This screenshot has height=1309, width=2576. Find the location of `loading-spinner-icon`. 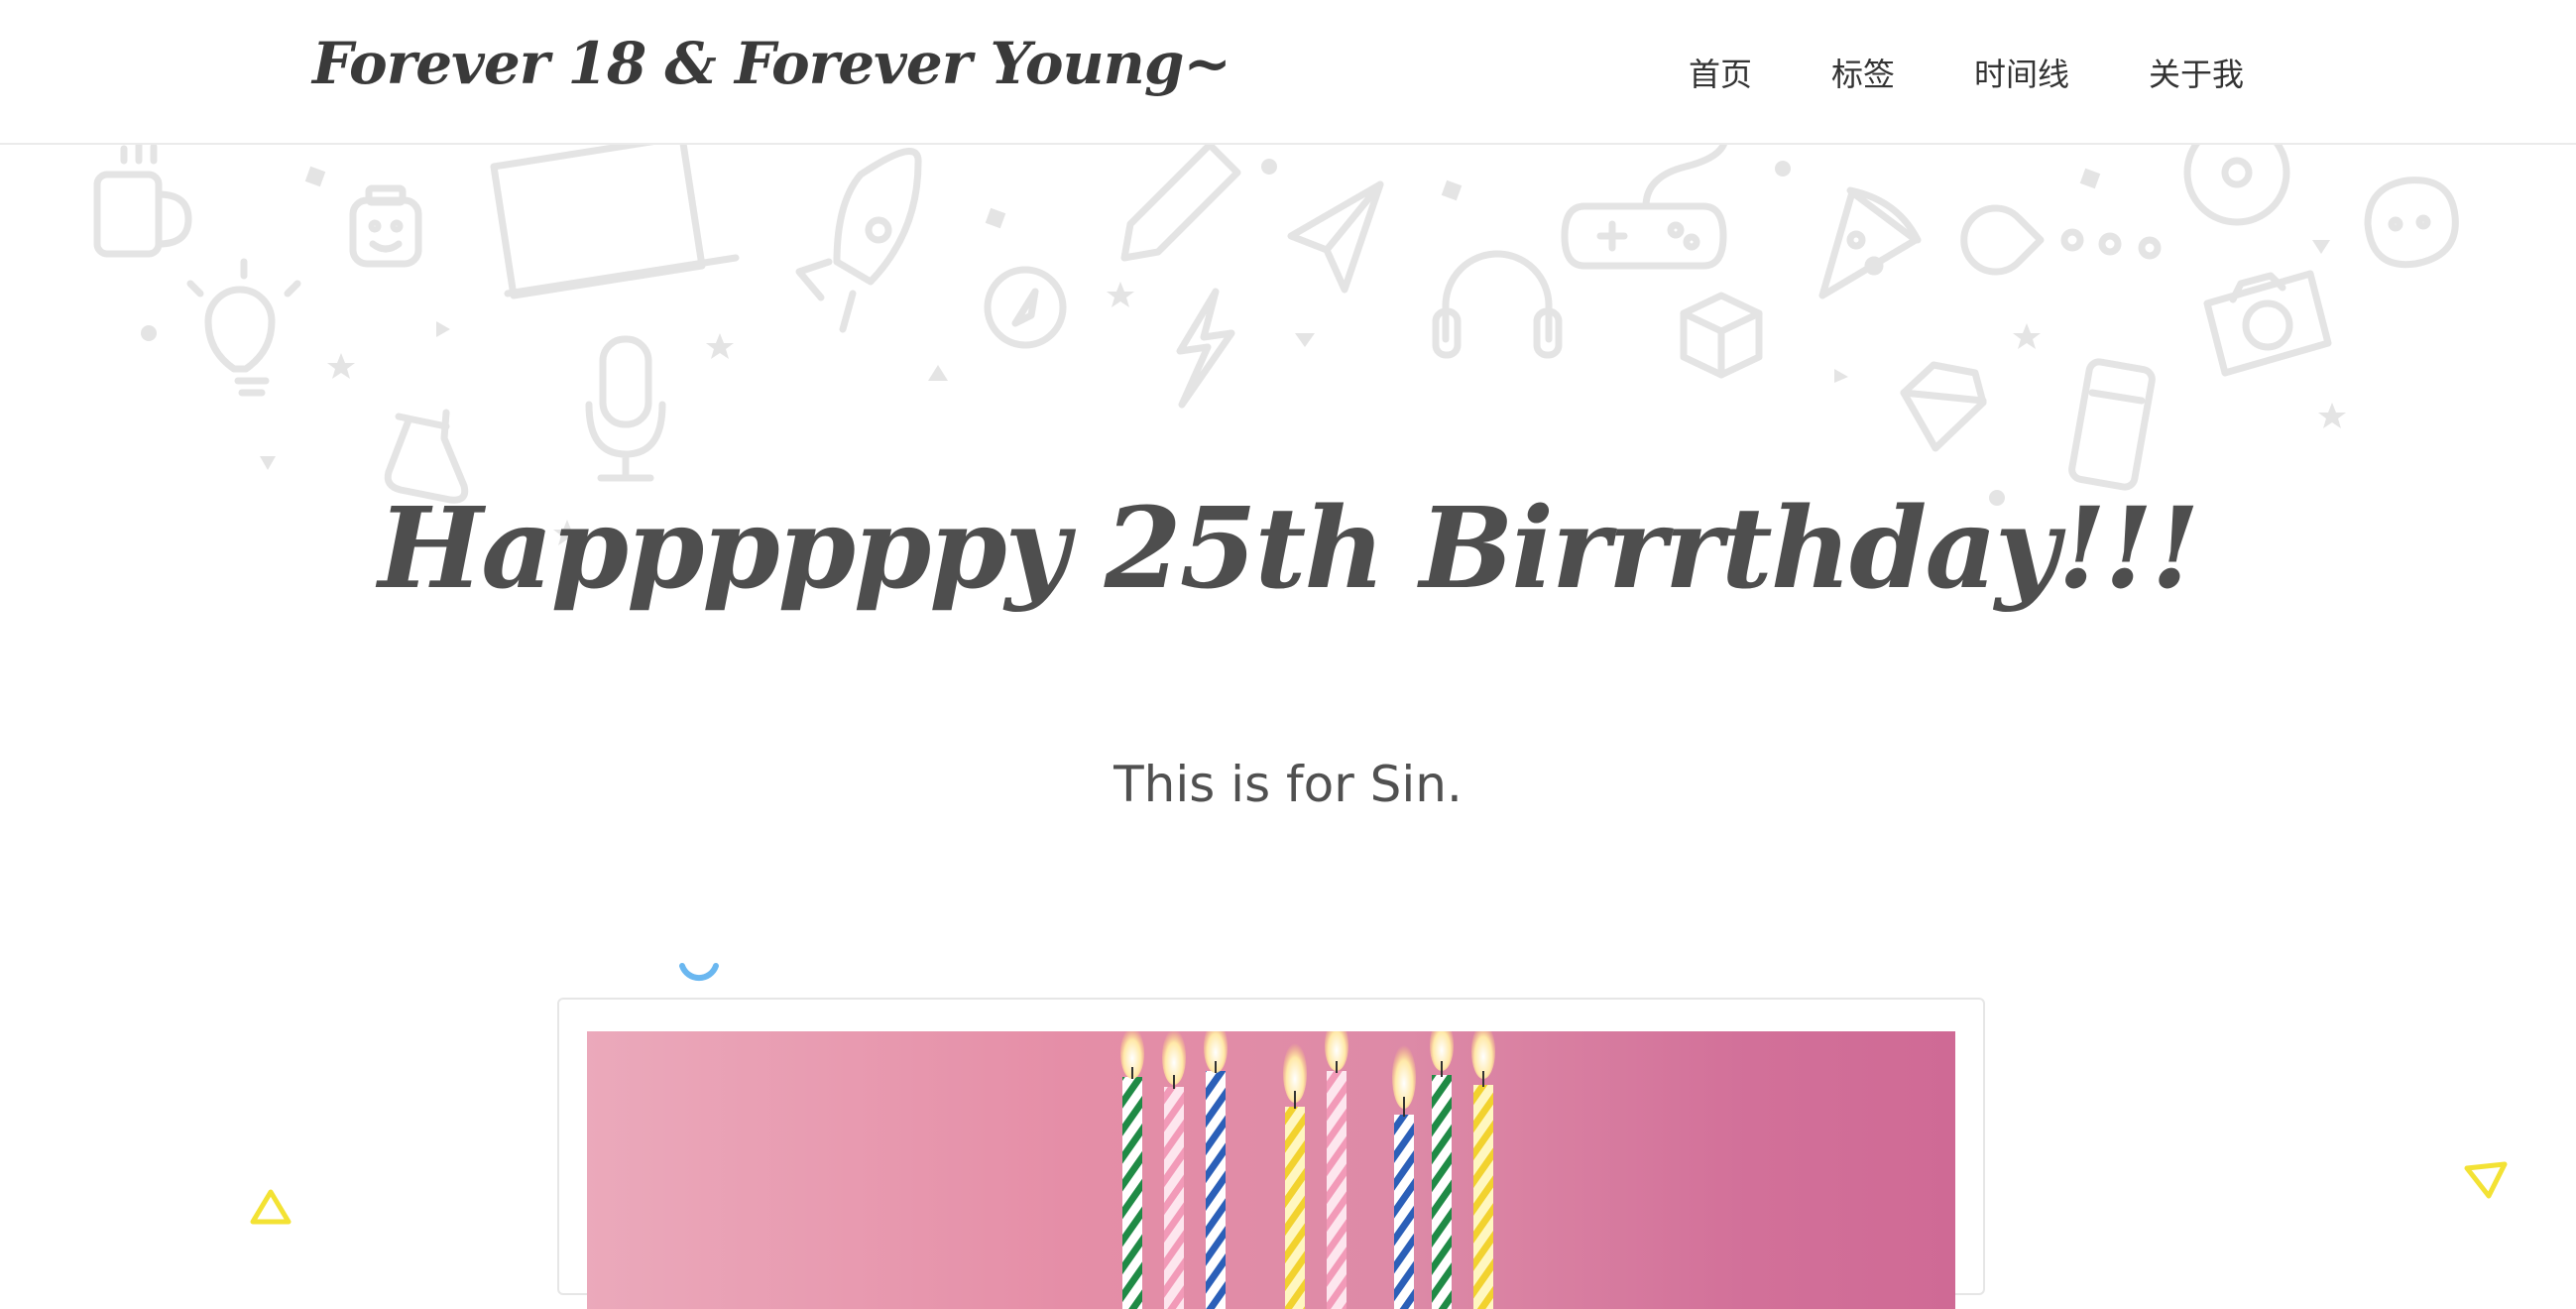

loading-spinner-icon is located at coordinates (699, 972).